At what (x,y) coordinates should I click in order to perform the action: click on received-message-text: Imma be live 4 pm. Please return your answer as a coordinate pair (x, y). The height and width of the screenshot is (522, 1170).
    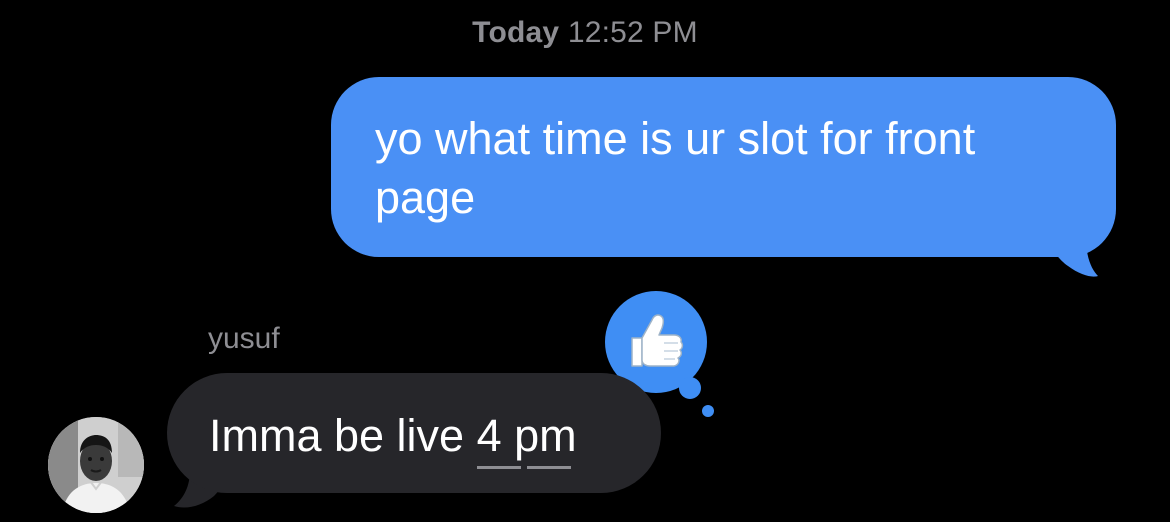
    Looking at the image, I should click on (435, 437).